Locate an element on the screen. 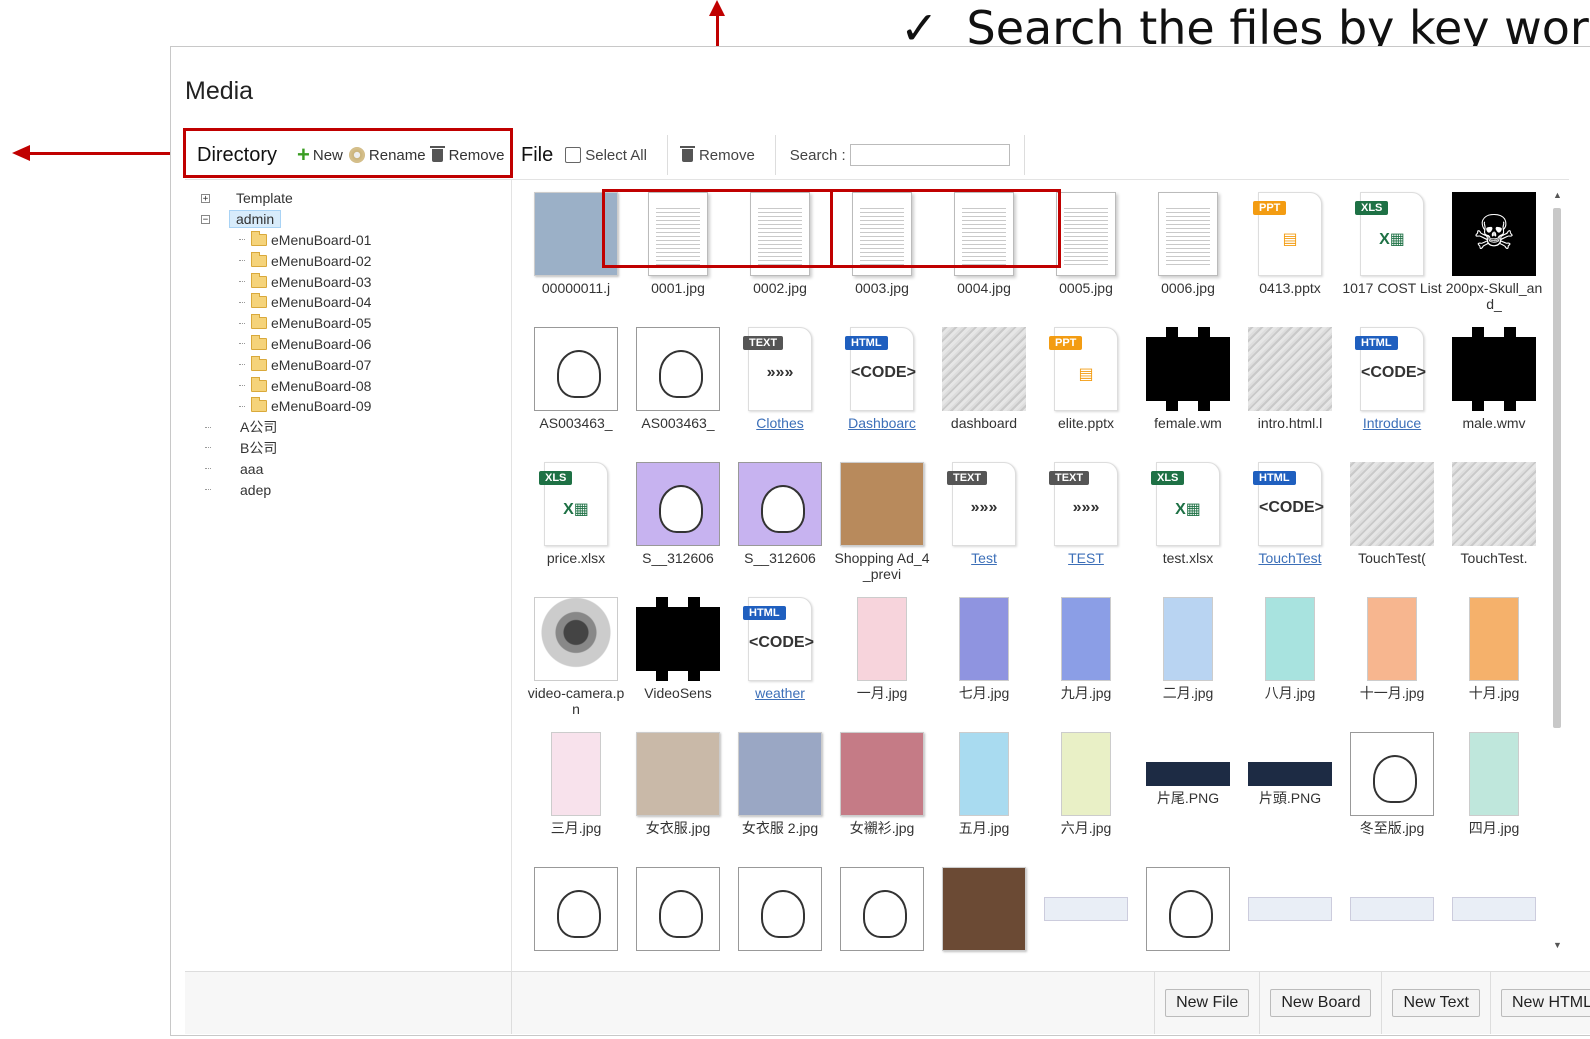  new-text-button: New Text is located at coordinates (1436, 1003).